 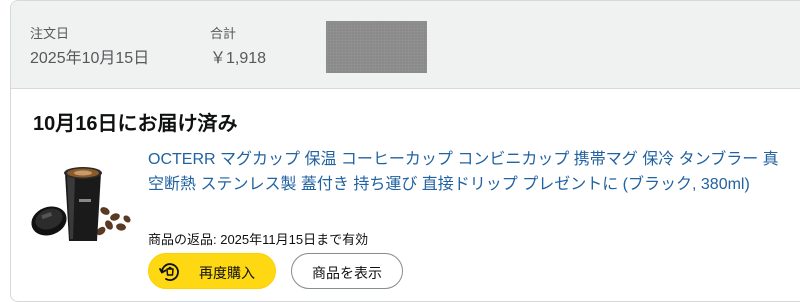 What do you see at coordinates (376, 47) in the screenshot?
I see `redacted-block` at bounding box center [376, 47].